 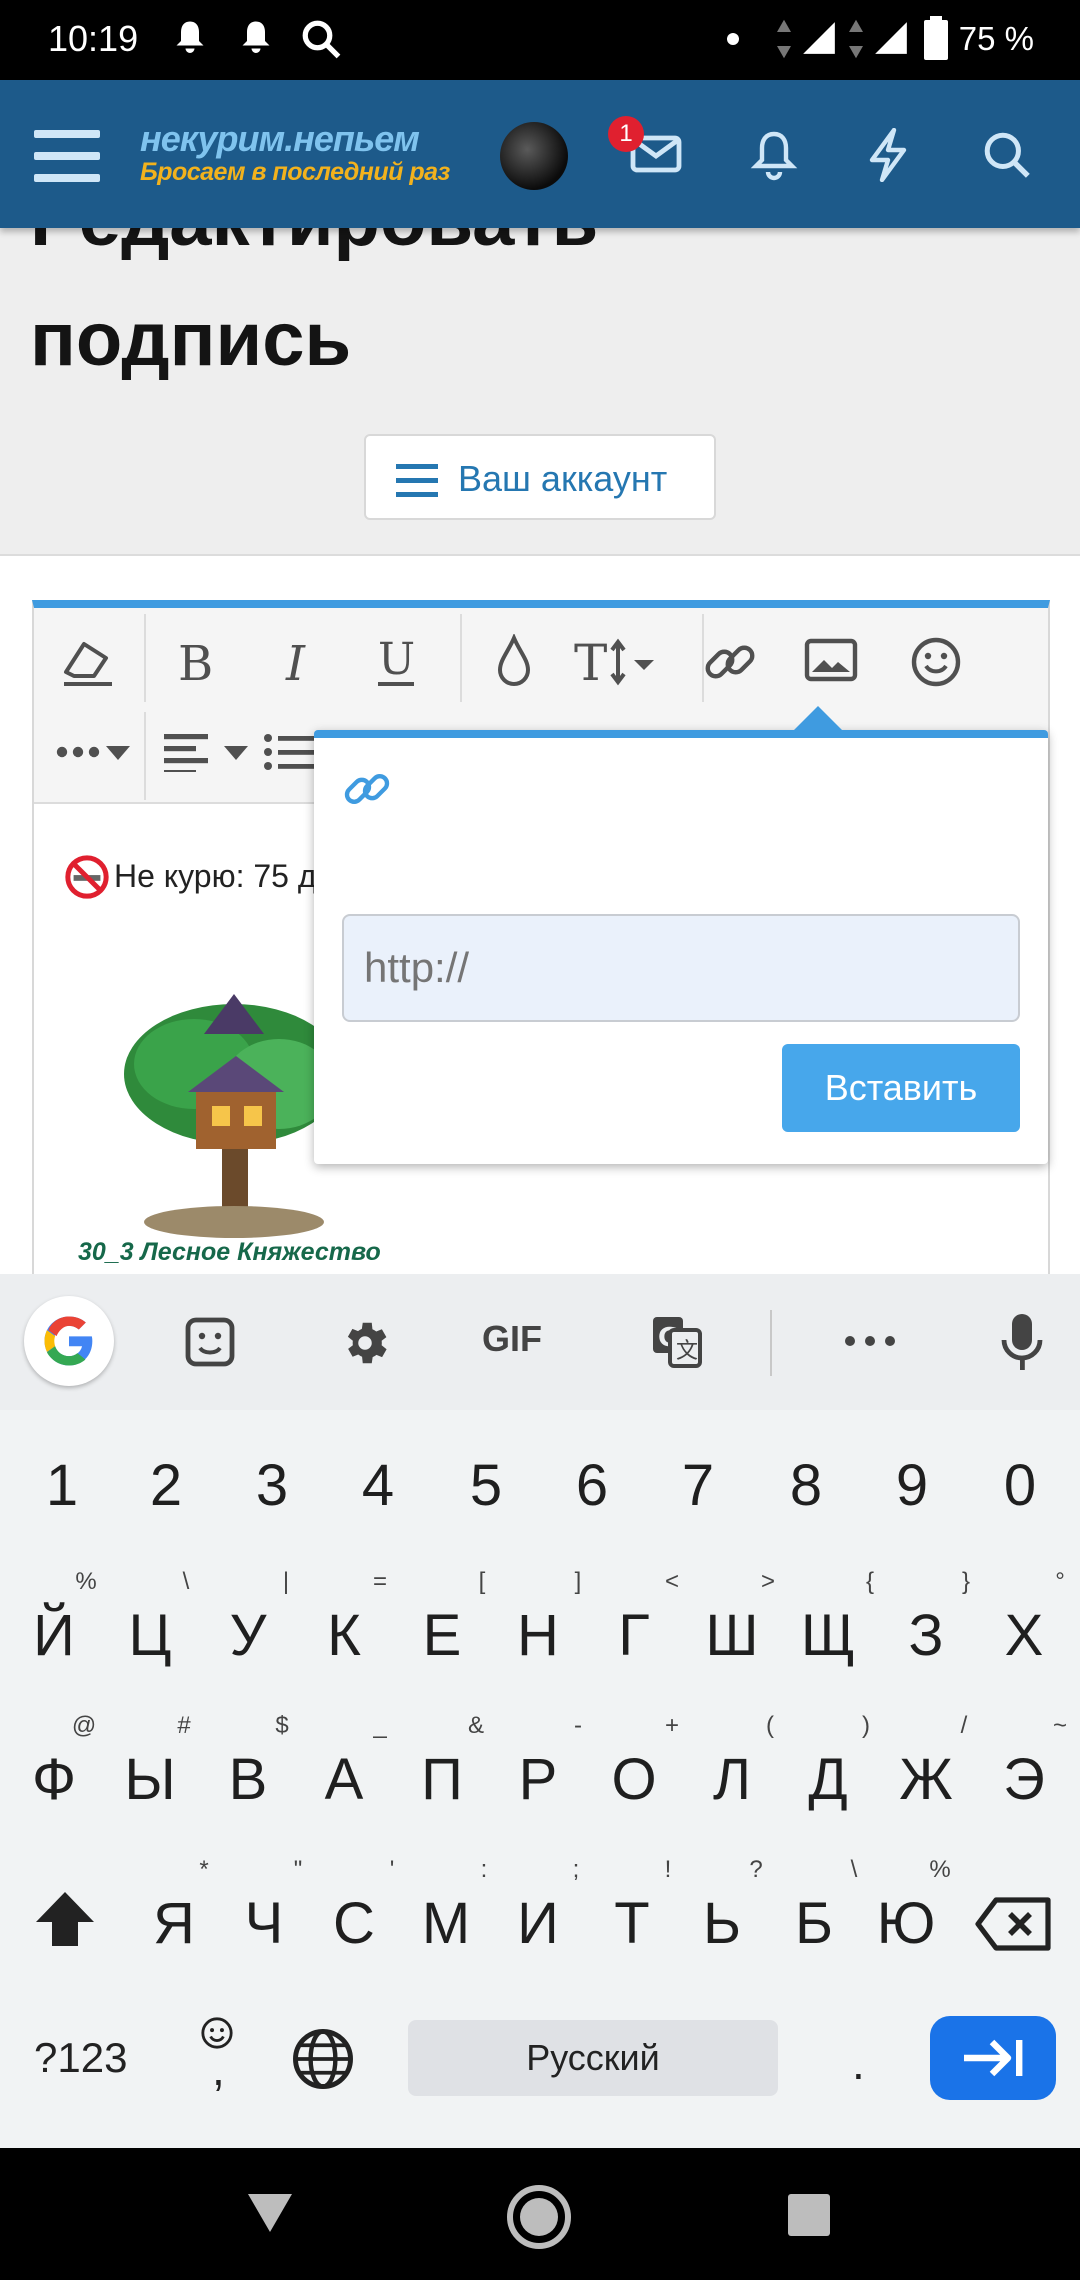 What do you see at coordinates (80, 2058) in the screenshot?
I see `symbols-key: ?123` at bounding box center [80, 2058].